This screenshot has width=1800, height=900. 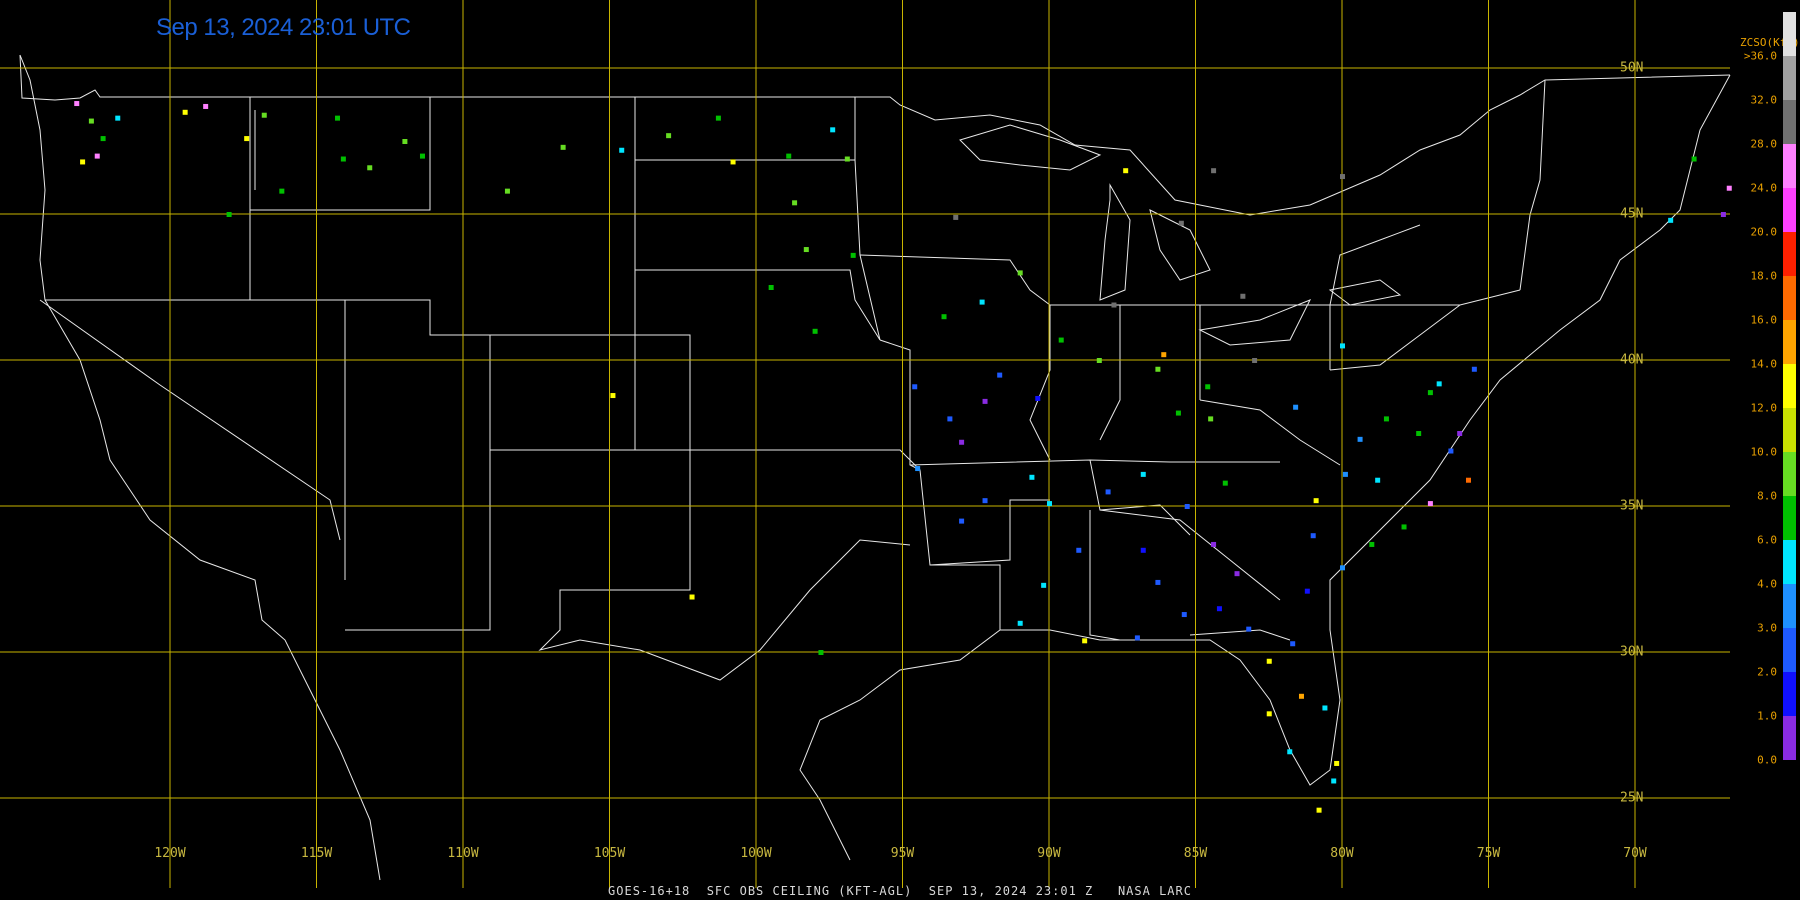 I want to click on latitude-label: 50N, so click(x=1632, y=68).